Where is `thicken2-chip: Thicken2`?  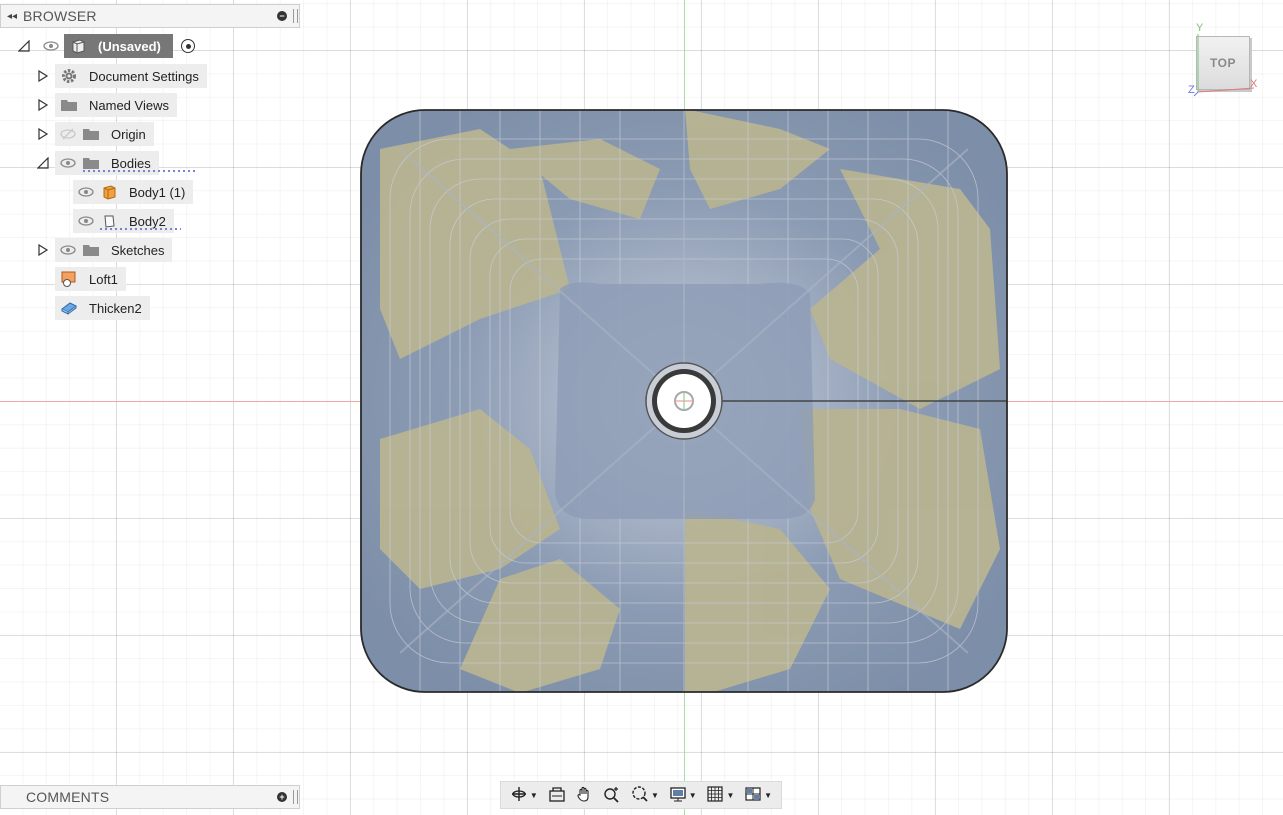
thicken2-chip: Thicken2 is located at coordinates (102, 308).